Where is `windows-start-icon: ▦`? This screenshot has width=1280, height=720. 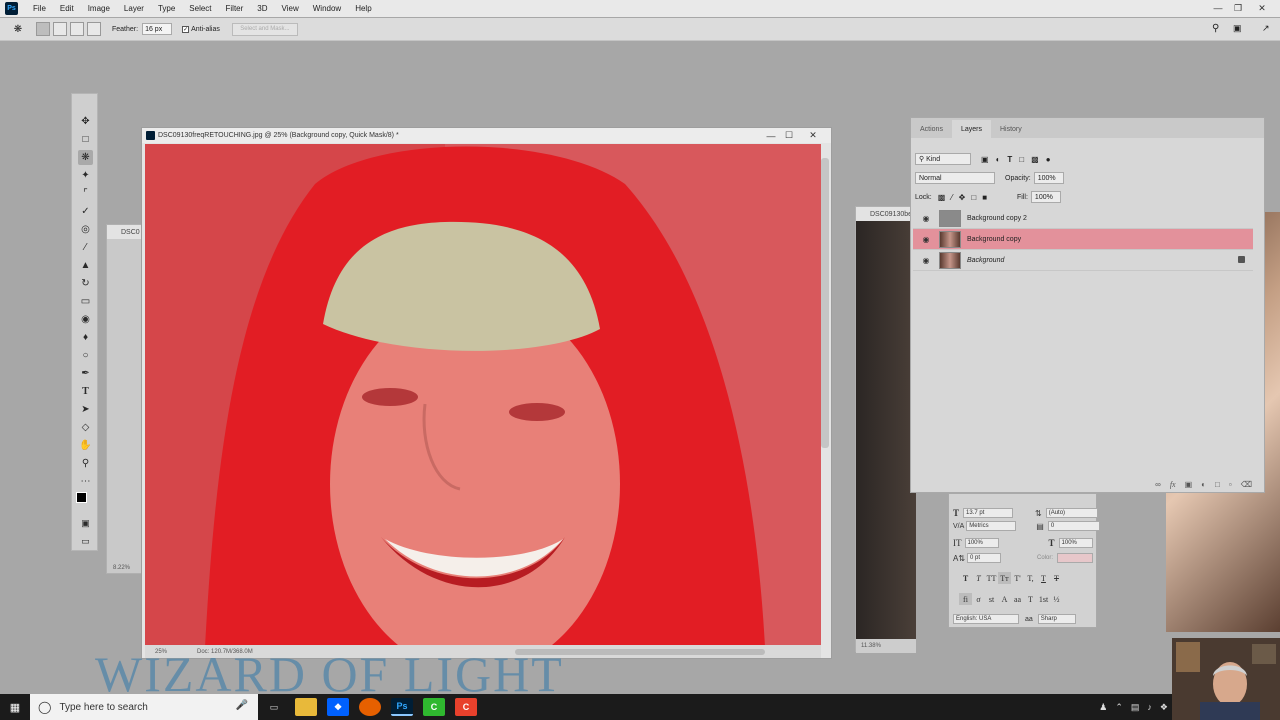
windows-start-icon: ▦ is located at coordinates (15, 707).